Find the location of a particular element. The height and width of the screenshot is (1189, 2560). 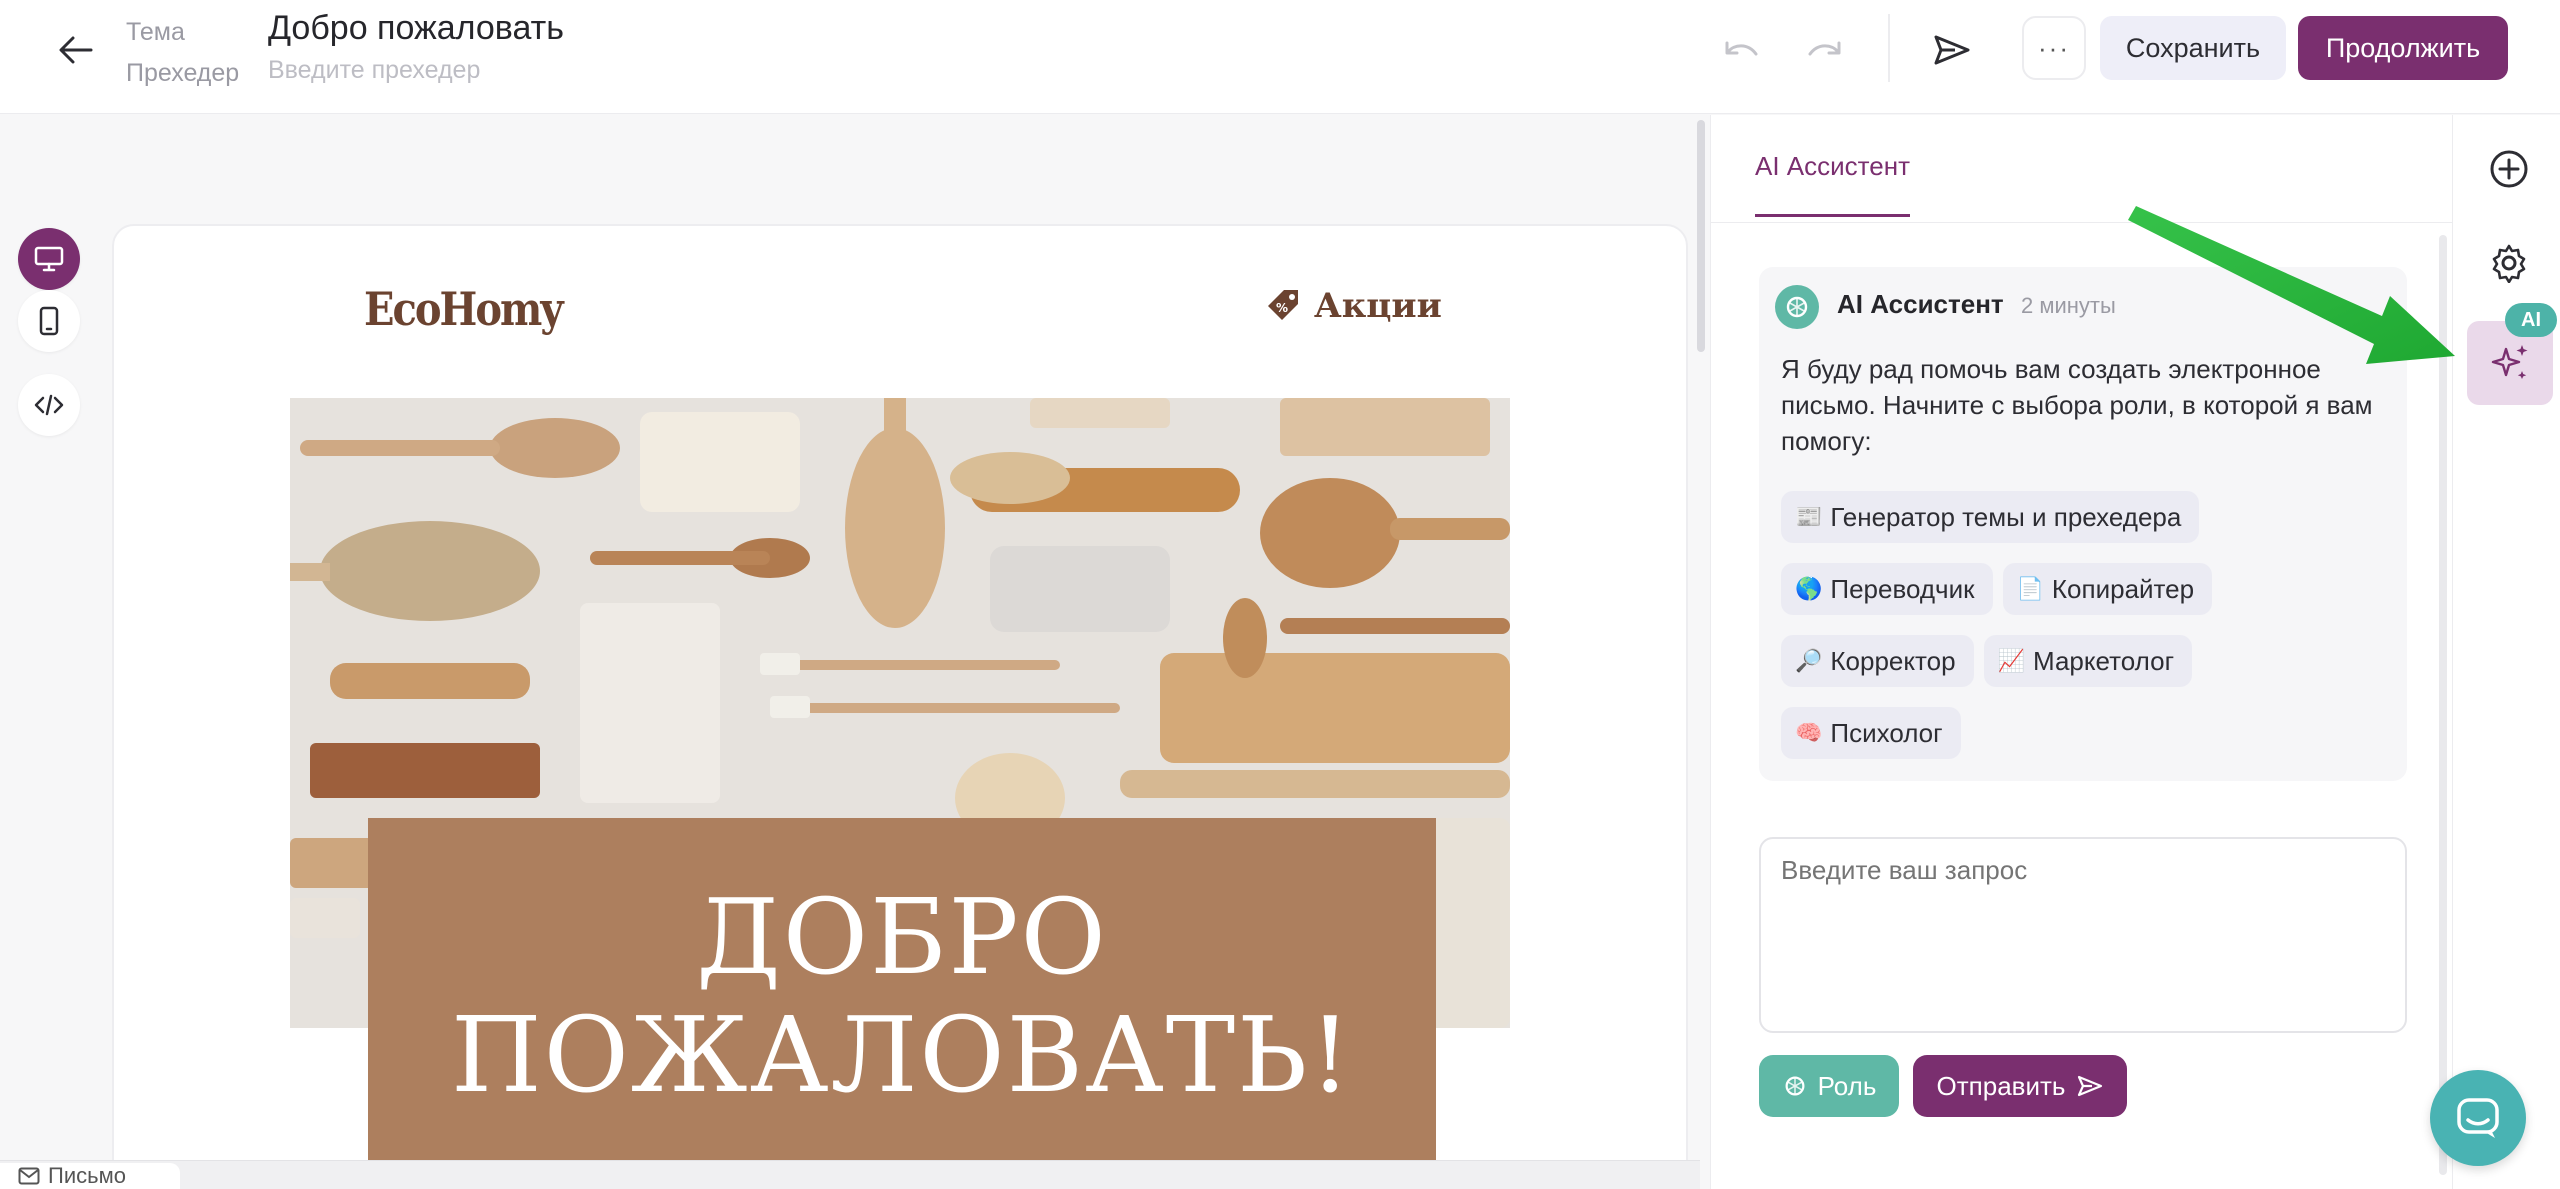

green-arrow-annotation is located at coordinates (2291, 285).